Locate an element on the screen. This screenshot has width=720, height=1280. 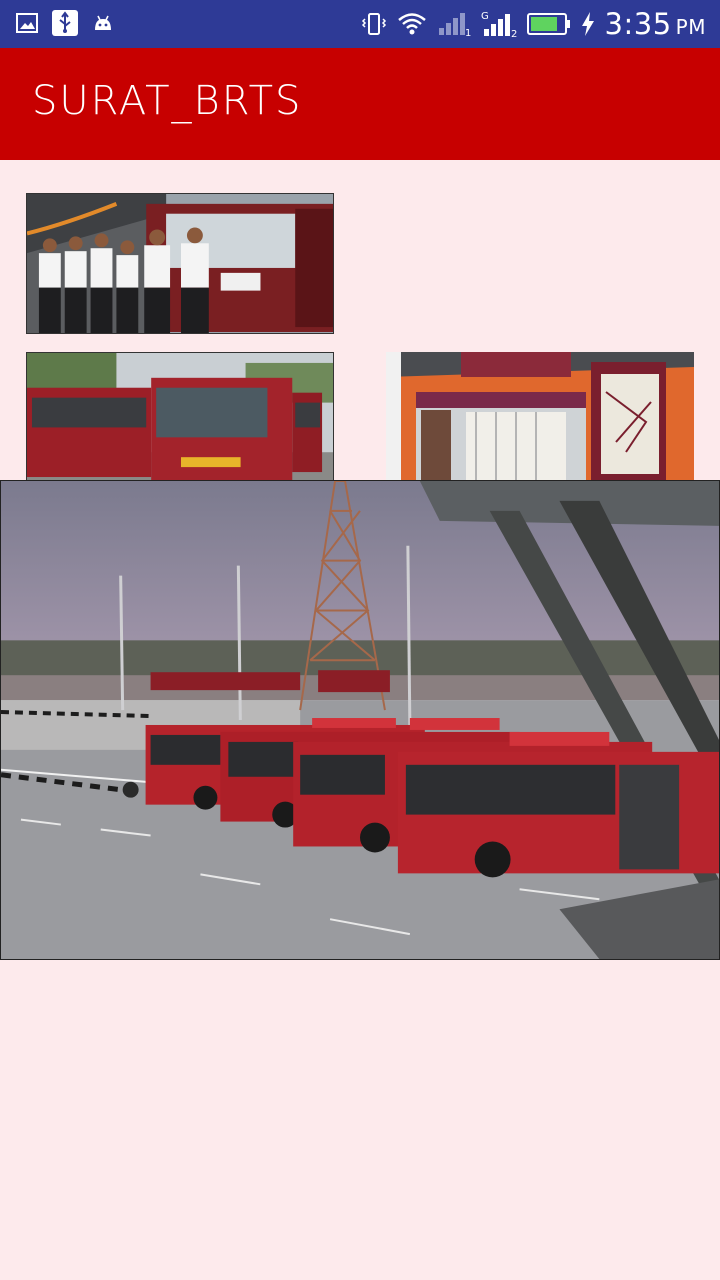
status-bar: 1 G2 3:35 PM is located at coordinates (360, 24).